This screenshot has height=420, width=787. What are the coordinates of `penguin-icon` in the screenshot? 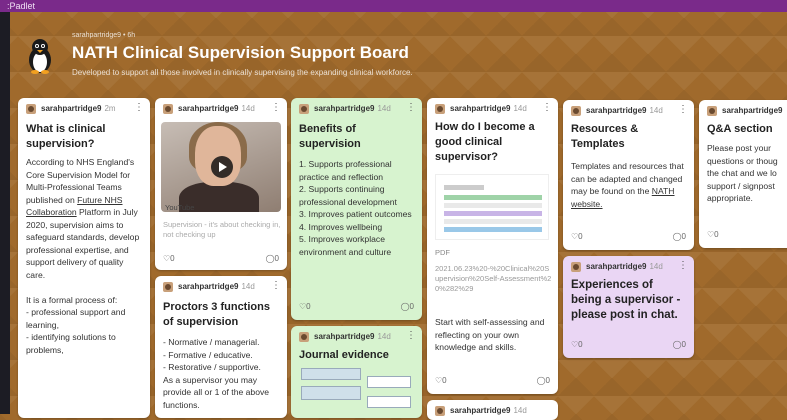 It's located at (40, 56).